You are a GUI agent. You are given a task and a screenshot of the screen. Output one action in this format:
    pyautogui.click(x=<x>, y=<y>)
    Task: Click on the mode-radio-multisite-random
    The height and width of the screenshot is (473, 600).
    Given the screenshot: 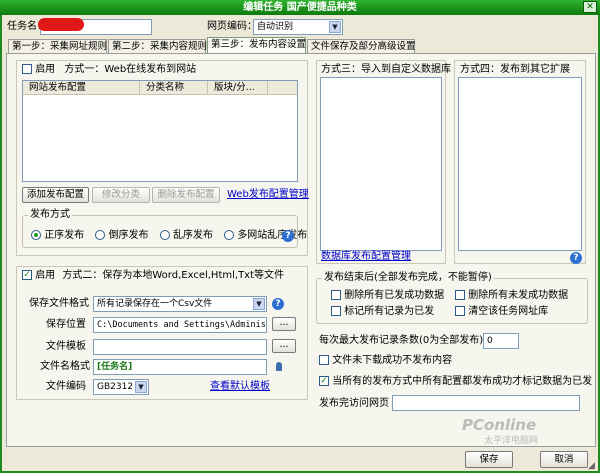 What is the action you would take?
    pyautogui.click(x=229, y=235)
    